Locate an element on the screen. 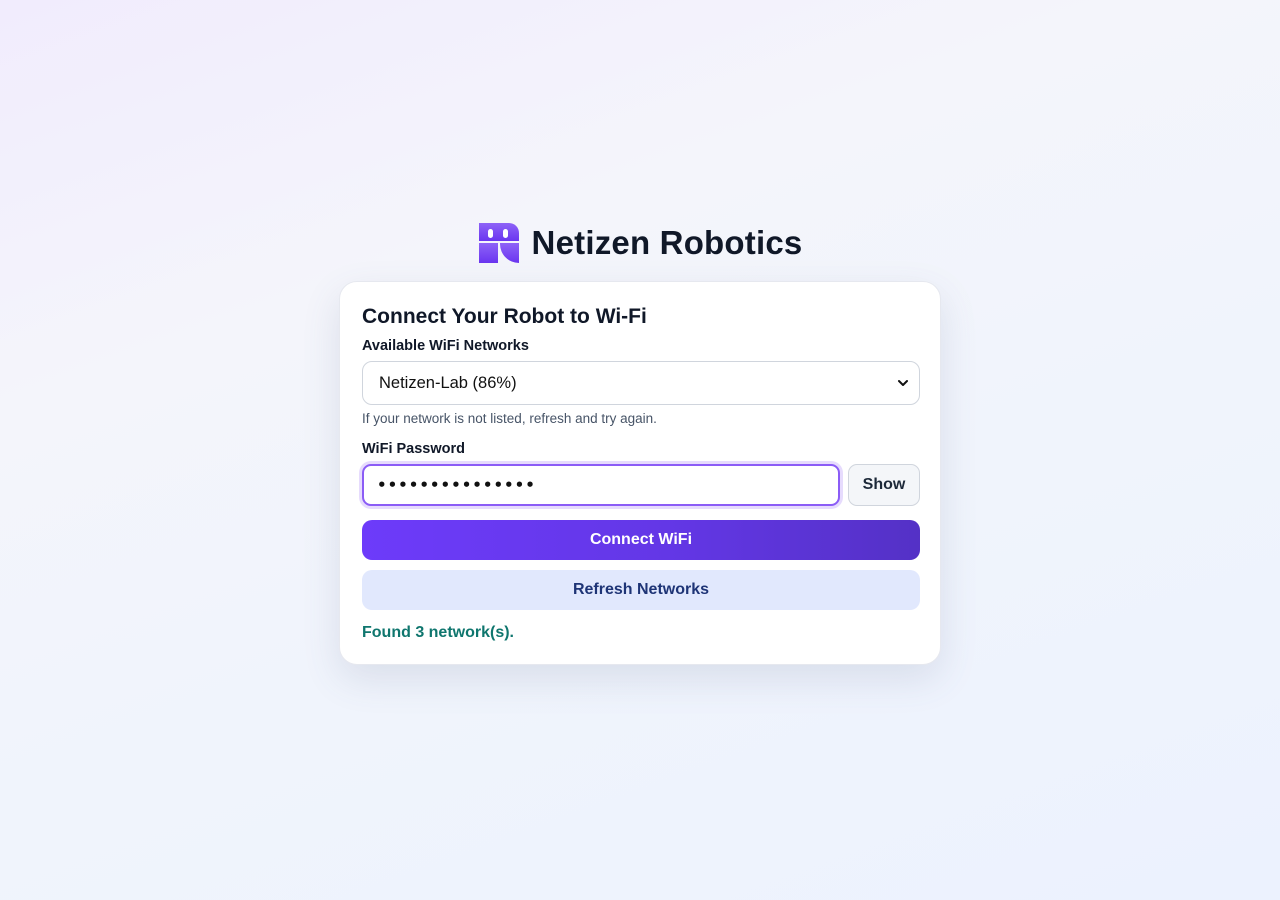  brand-header: Netizen Robotics is located at coordinates (640, 243).